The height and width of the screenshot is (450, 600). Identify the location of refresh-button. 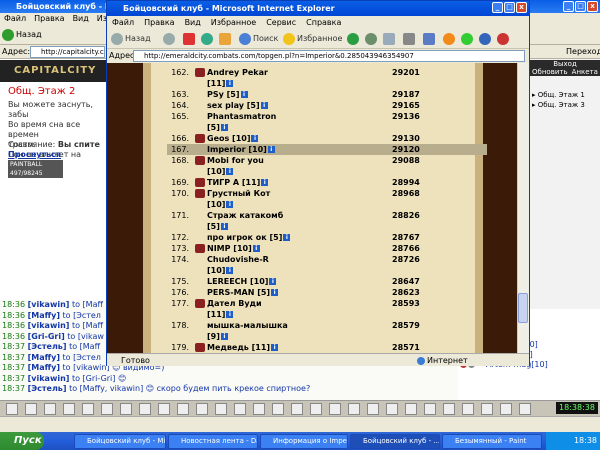
(208, 39).